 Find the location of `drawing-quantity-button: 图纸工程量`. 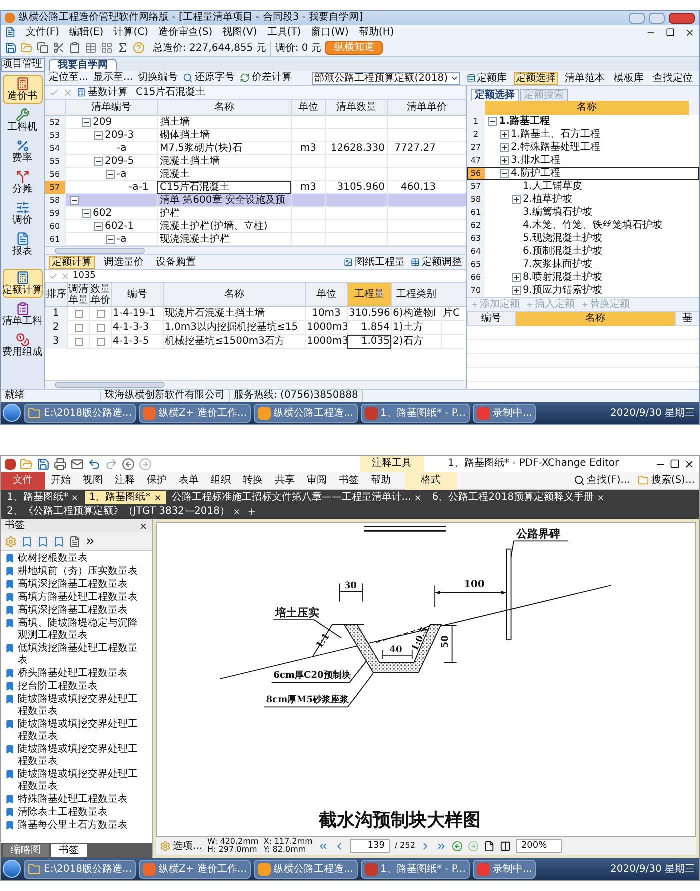

drawing-quantity-button: 图纸工程量 is located at coordinates (374, 262).